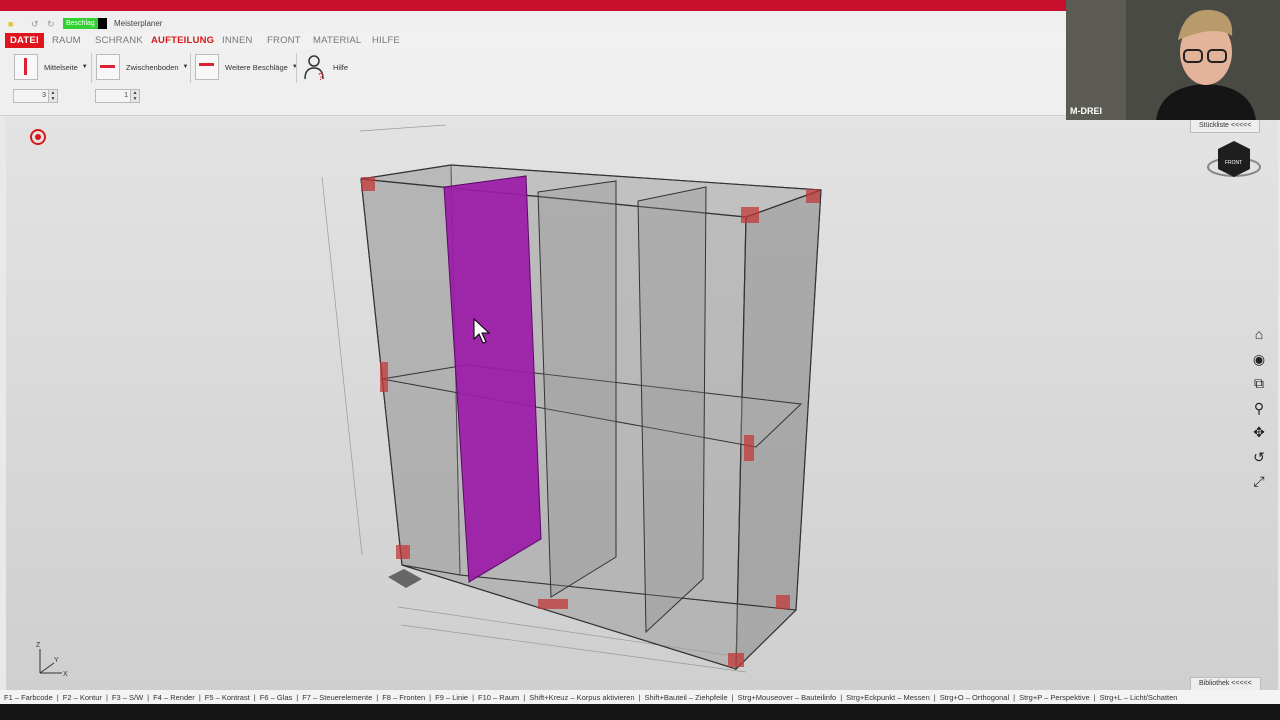 Image resolution: width=1280 pixels, height=720 pixels. I want to click on korpus-cross-icon, so click(405, 578).